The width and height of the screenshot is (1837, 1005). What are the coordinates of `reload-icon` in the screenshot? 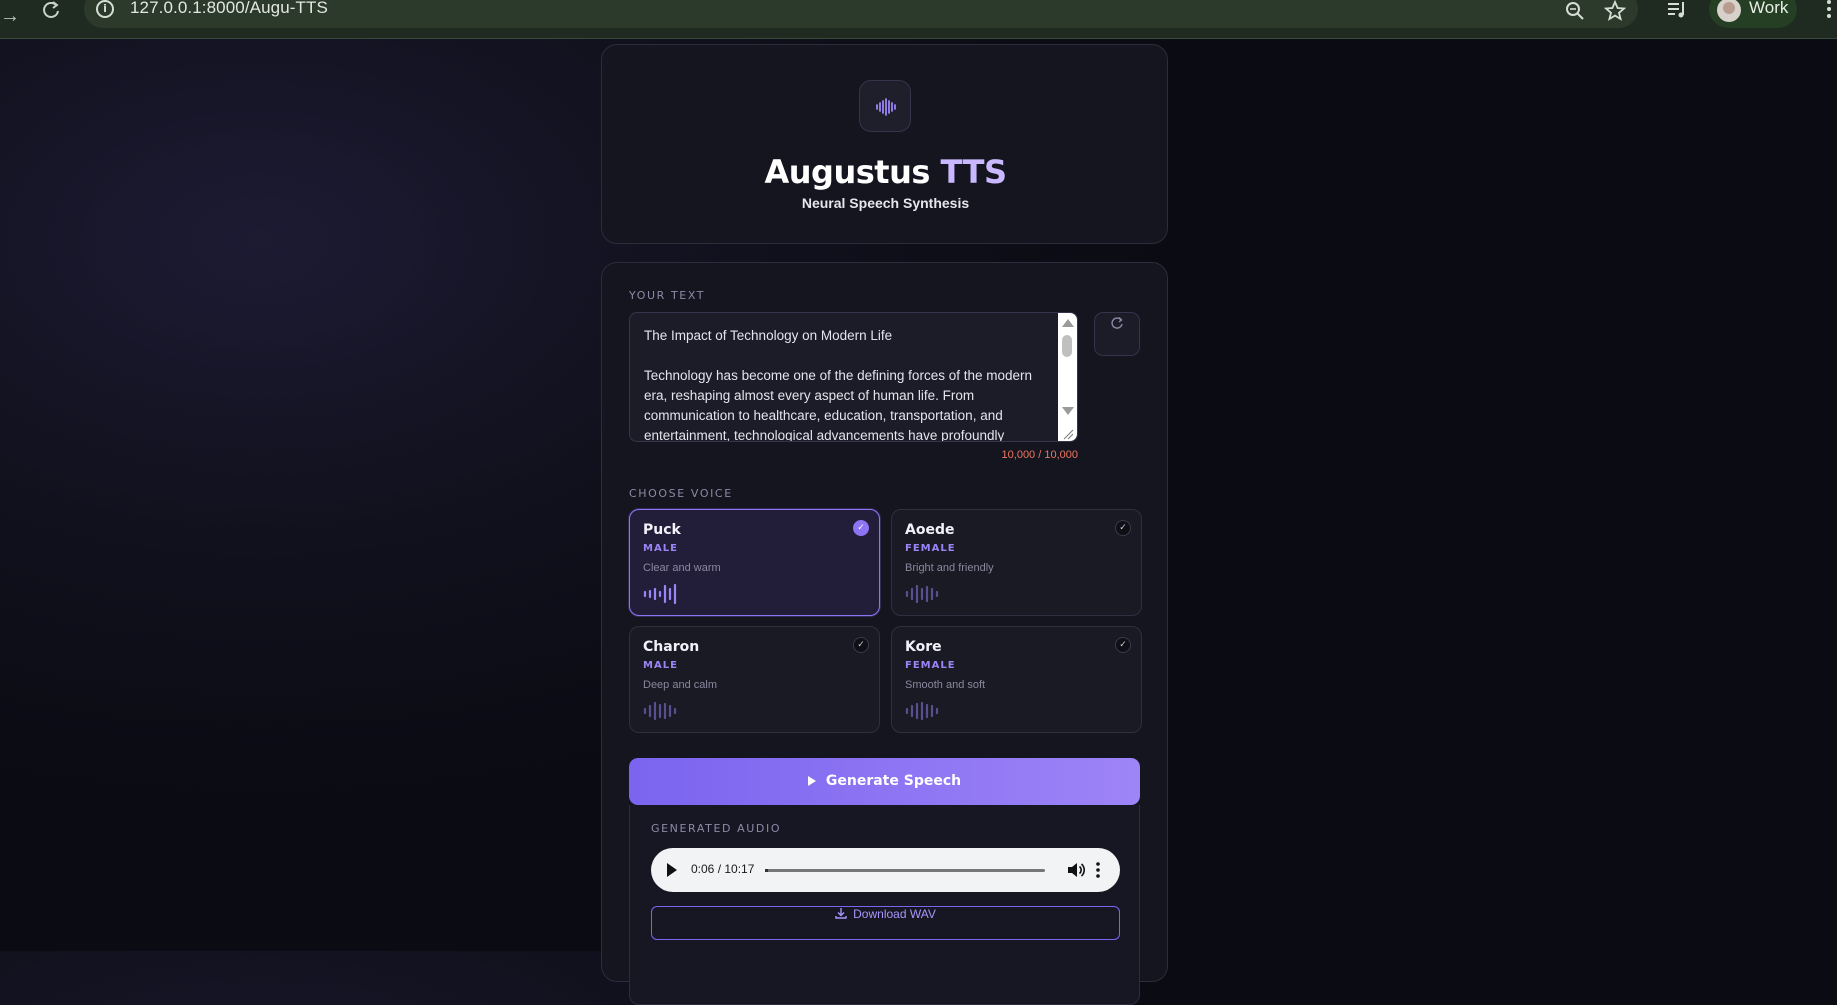 It's located at (51, 11).